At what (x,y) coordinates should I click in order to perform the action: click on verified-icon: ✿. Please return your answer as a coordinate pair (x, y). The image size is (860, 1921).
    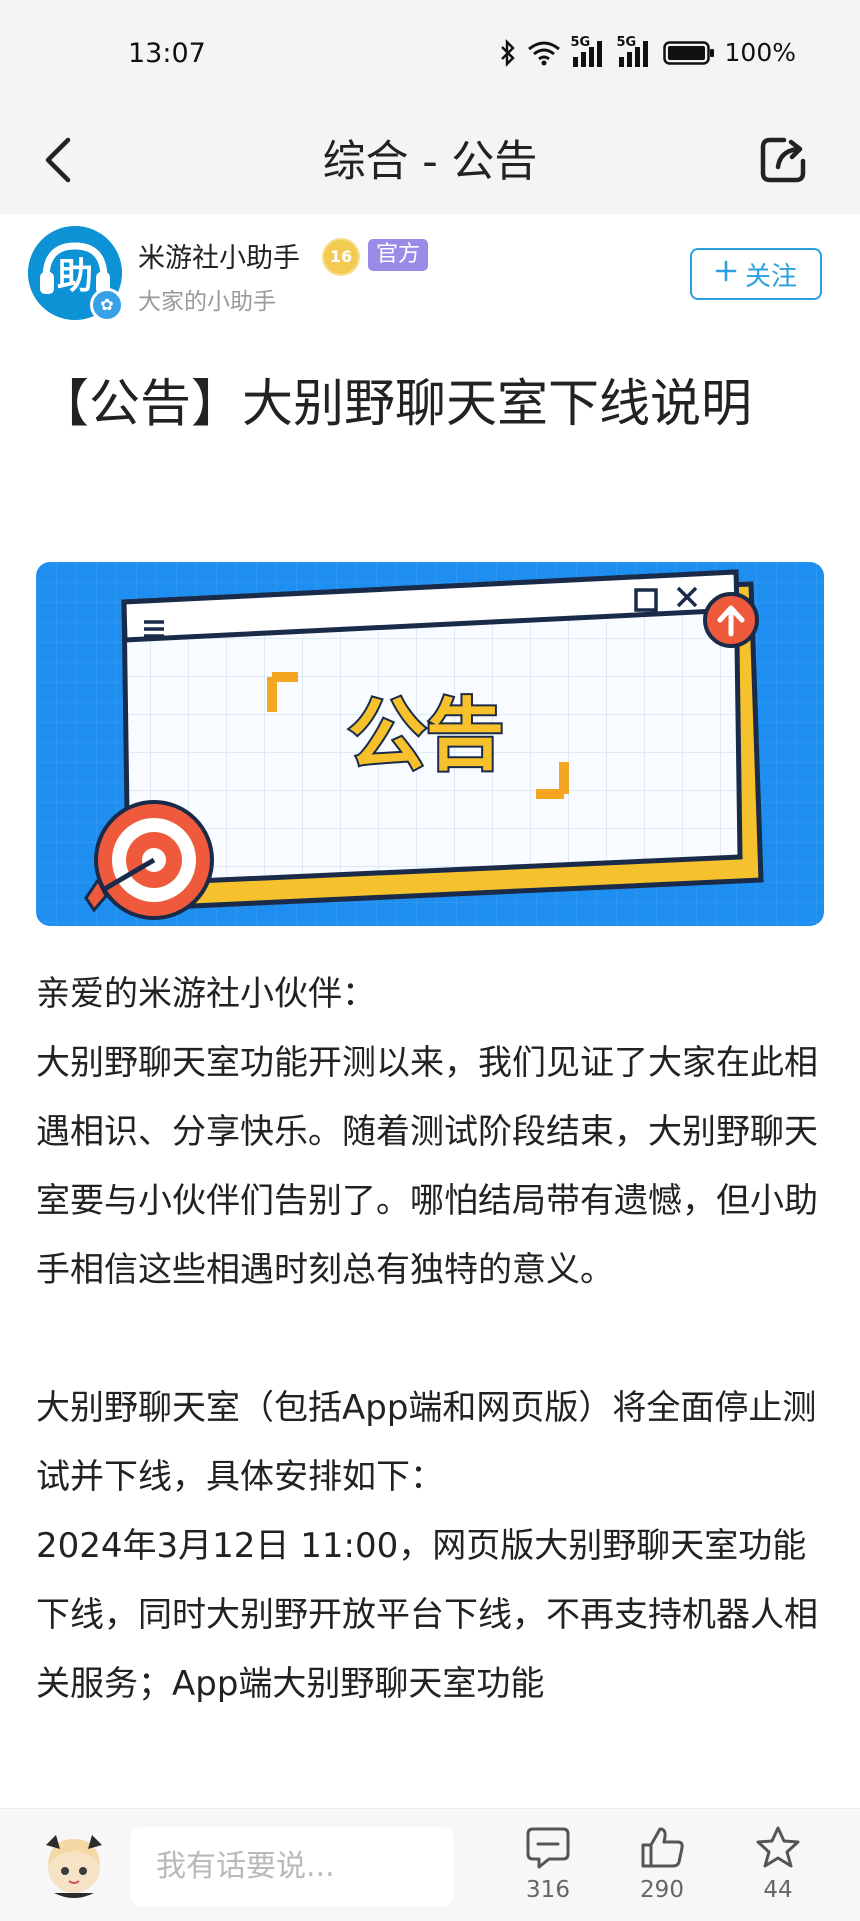
    Looking at the image, I should click on (107, 305).